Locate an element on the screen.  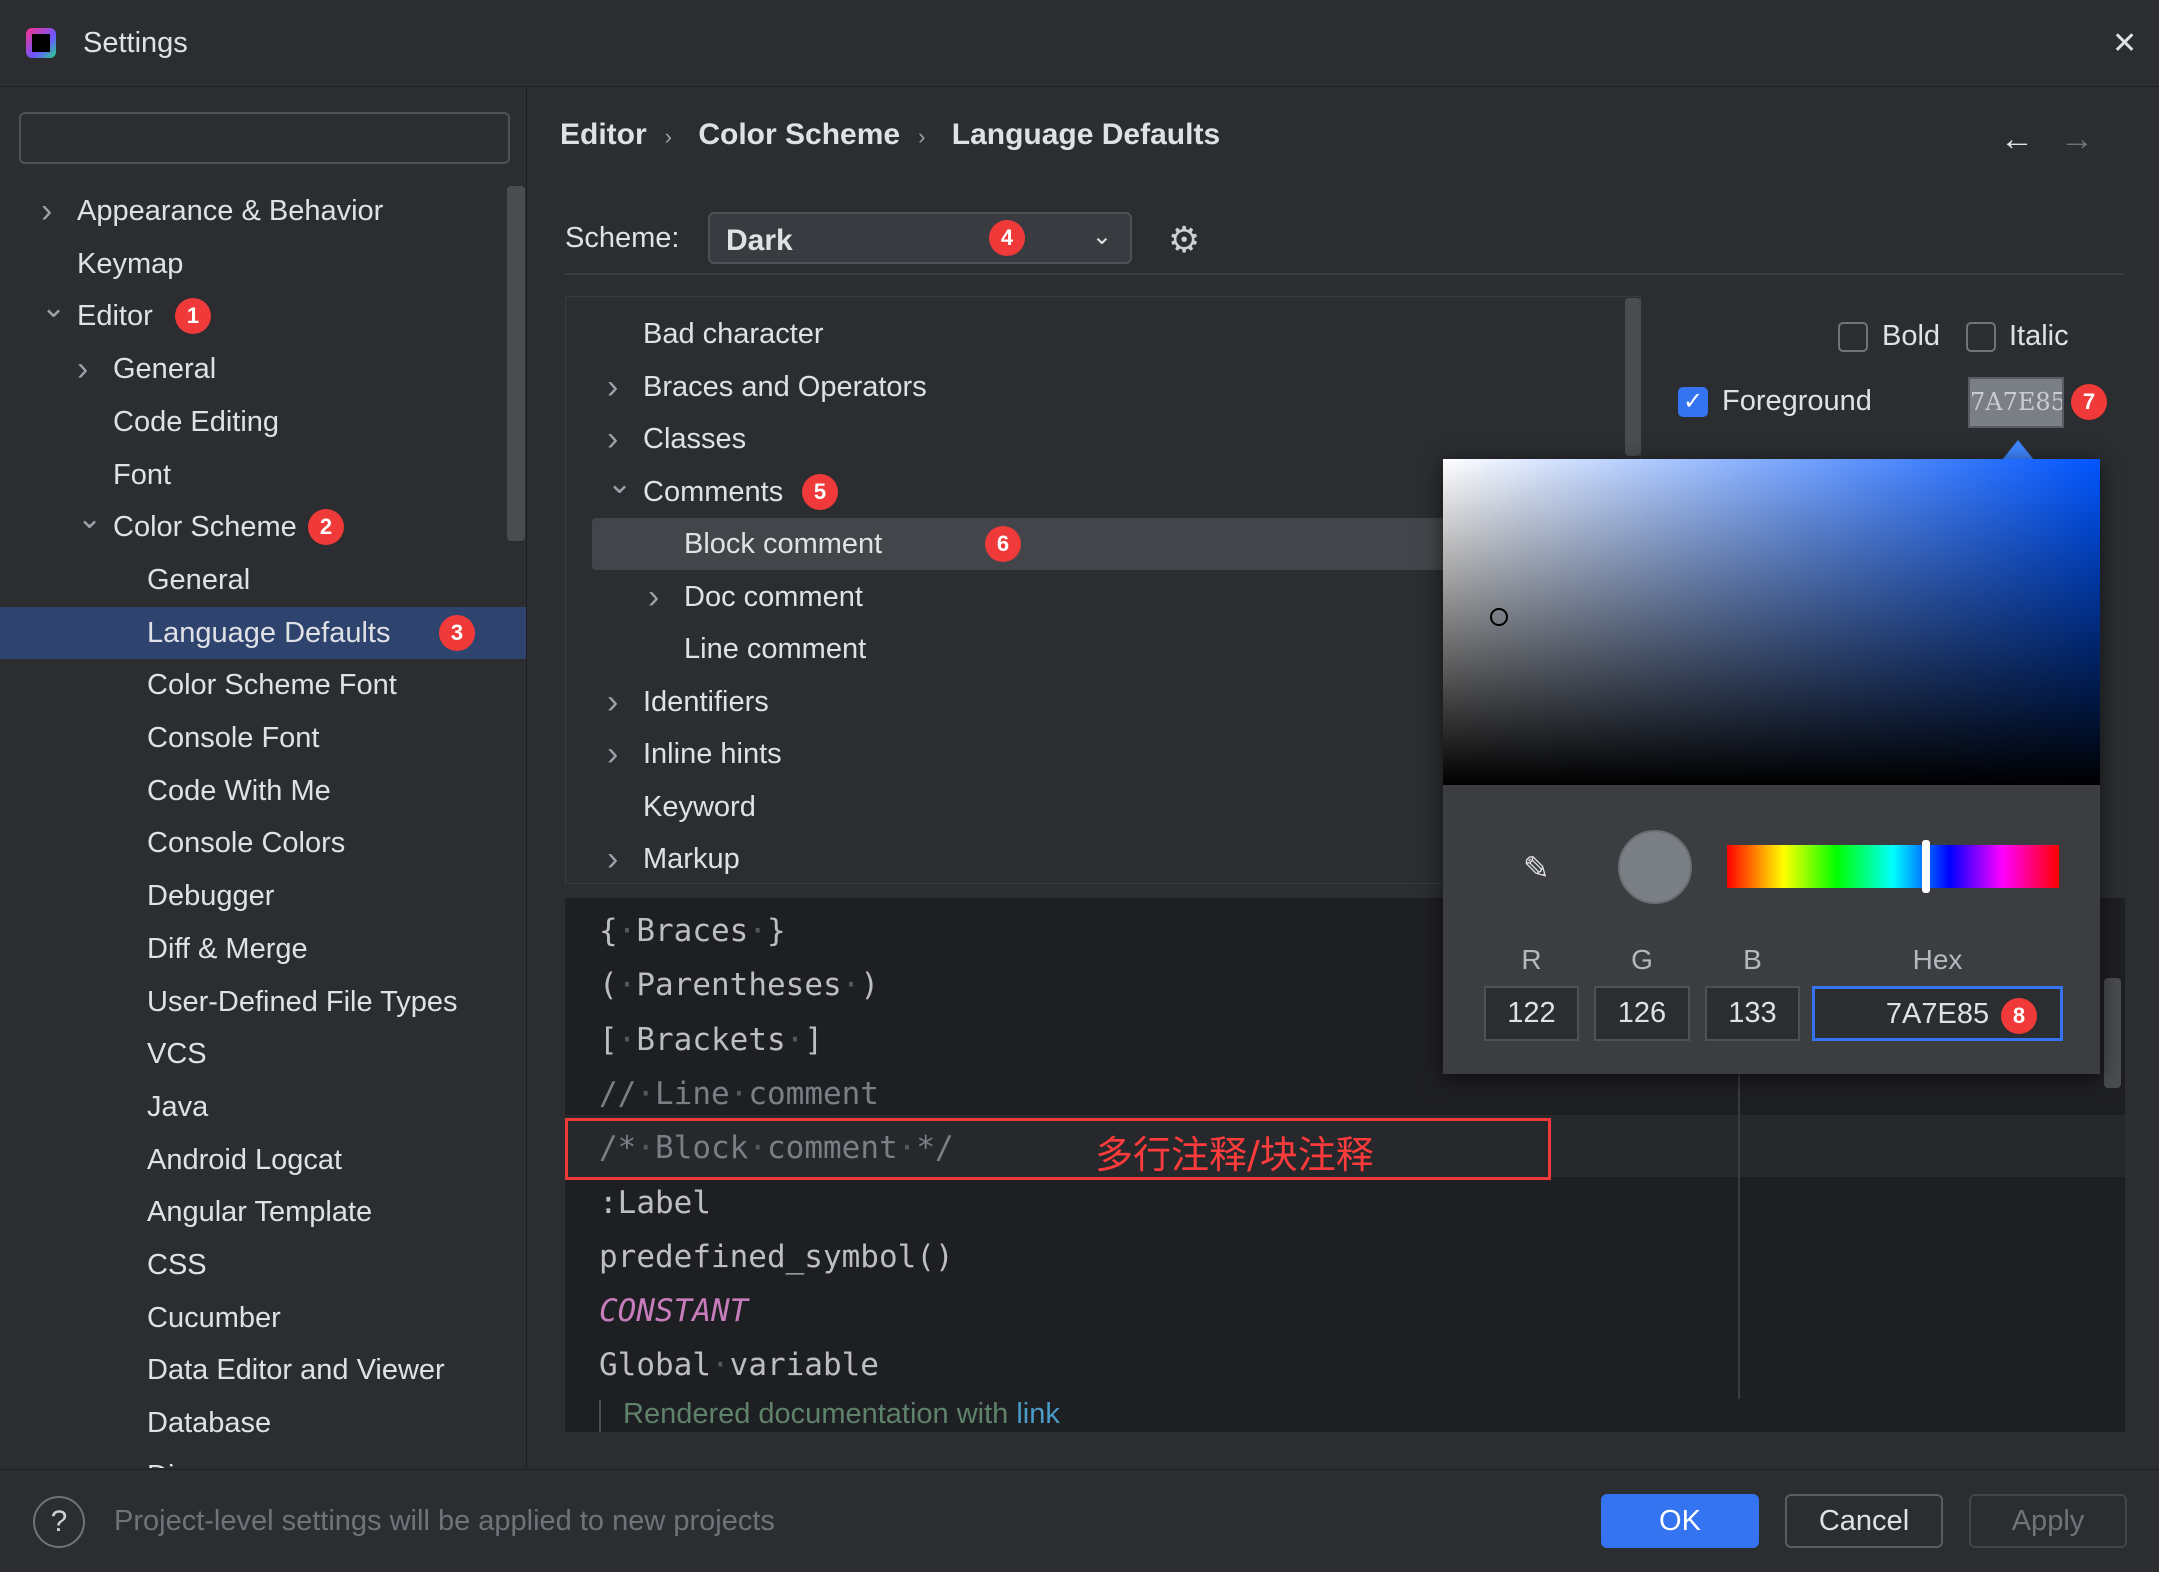
tree-scrollbar is located at coordinates (1633, 377).